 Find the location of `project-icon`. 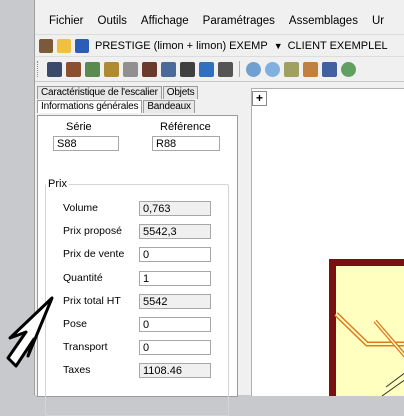

project-icon is located at coordinates (46, 46).